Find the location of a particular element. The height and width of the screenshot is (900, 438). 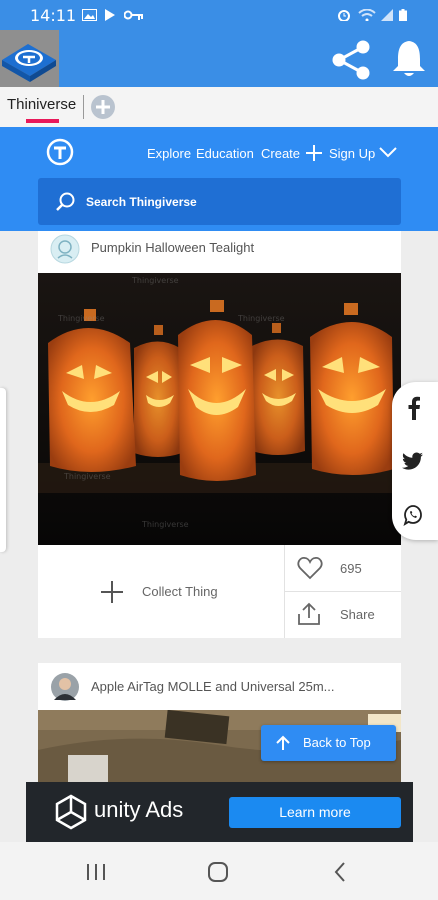

unity-logo-icon is located at coordinates (71, 812).